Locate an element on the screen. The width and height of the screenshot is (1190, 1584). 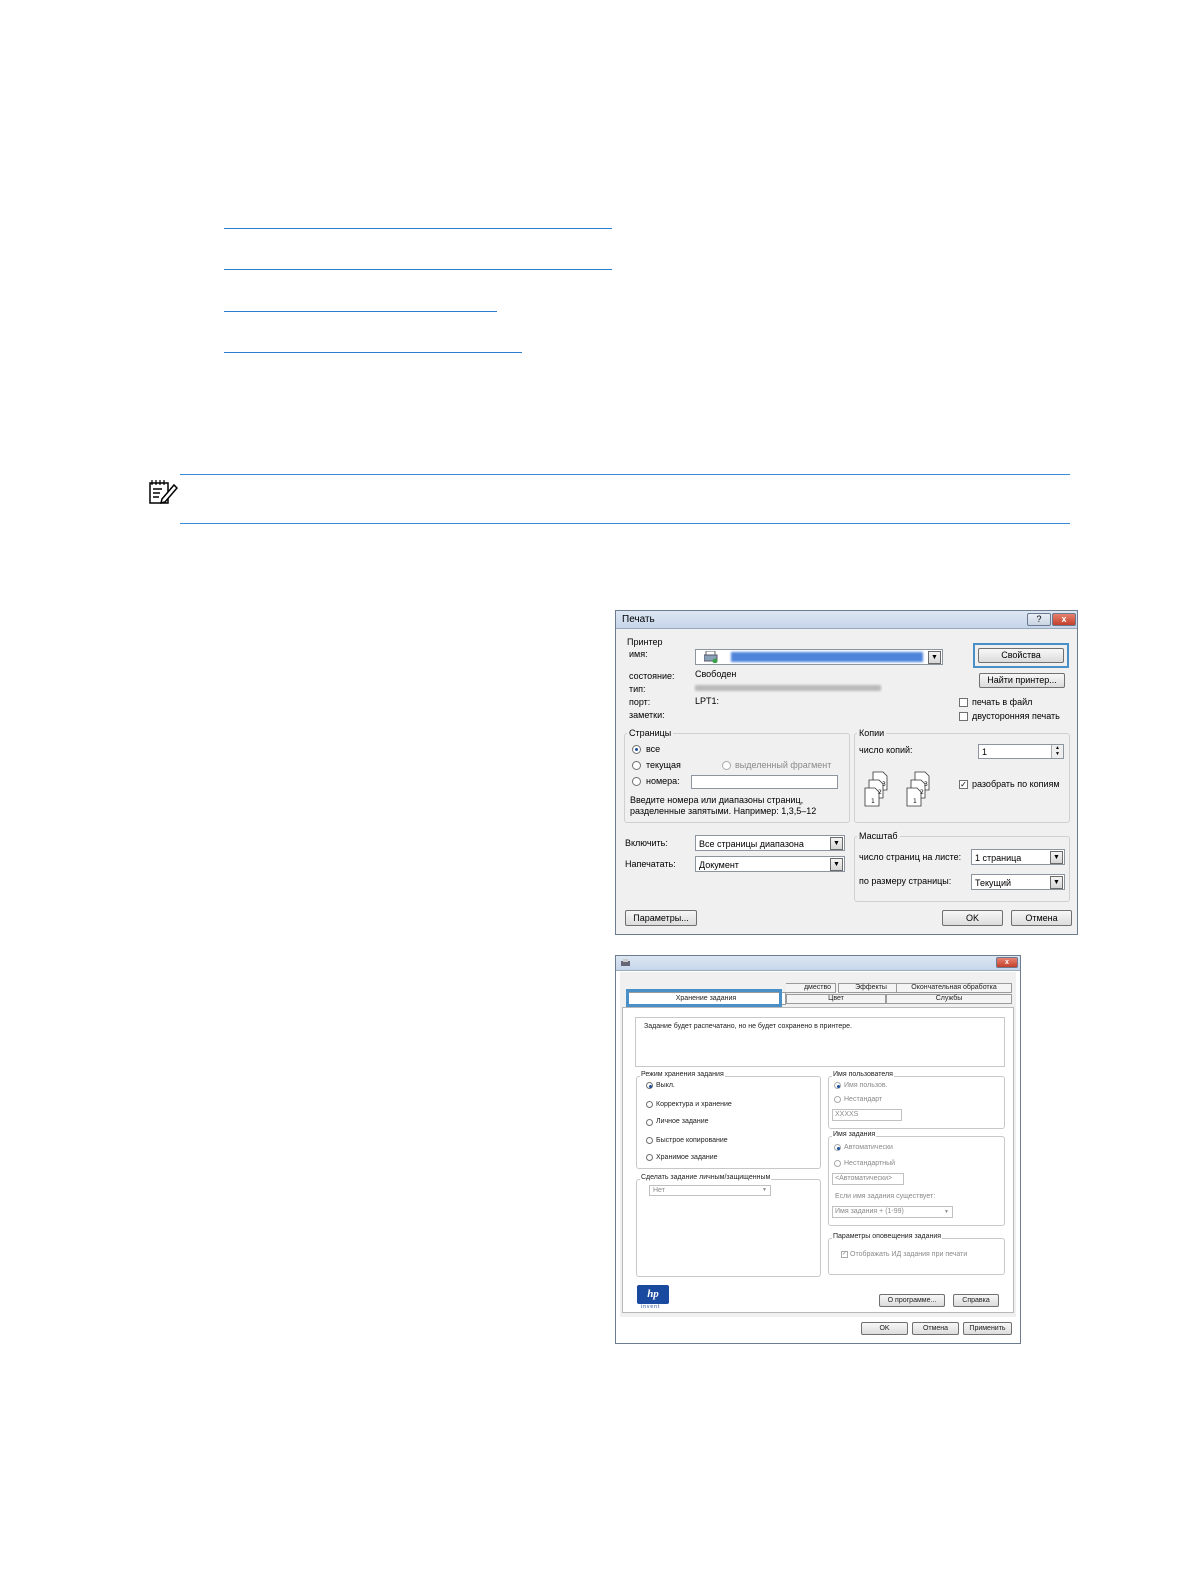
page-numbers-radio is located at coordinates (636, 781).